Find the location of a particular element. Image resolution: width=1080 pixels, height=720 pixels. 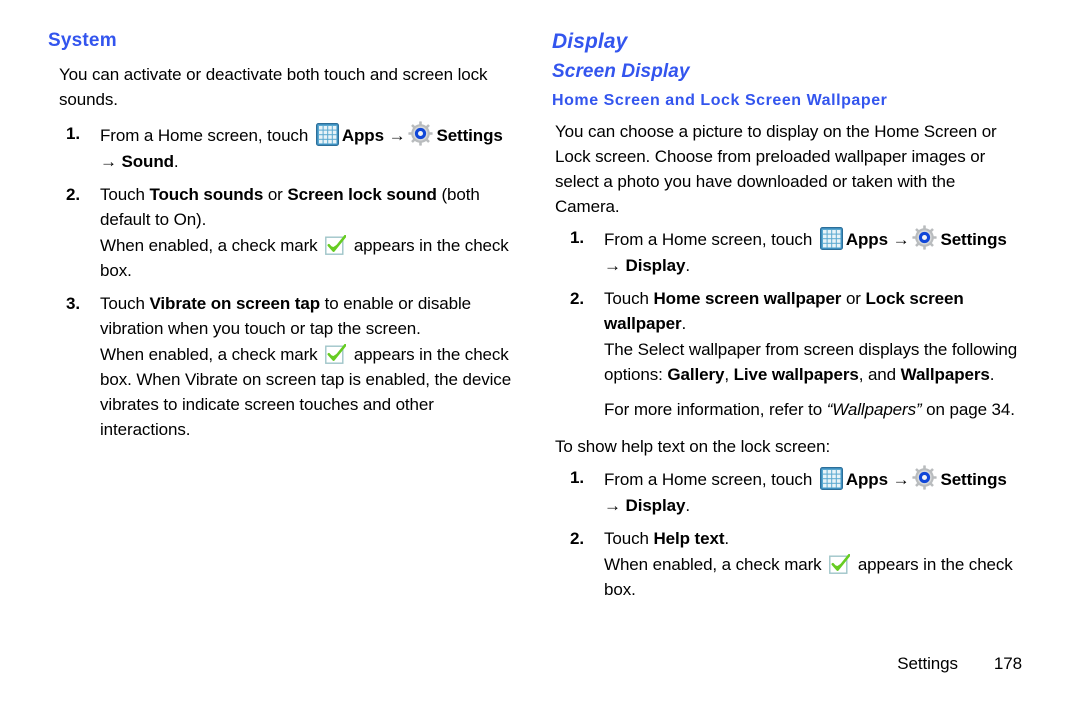

wallpapers-reference-title: “Wallpapers” is located at coordinates (874, 409).